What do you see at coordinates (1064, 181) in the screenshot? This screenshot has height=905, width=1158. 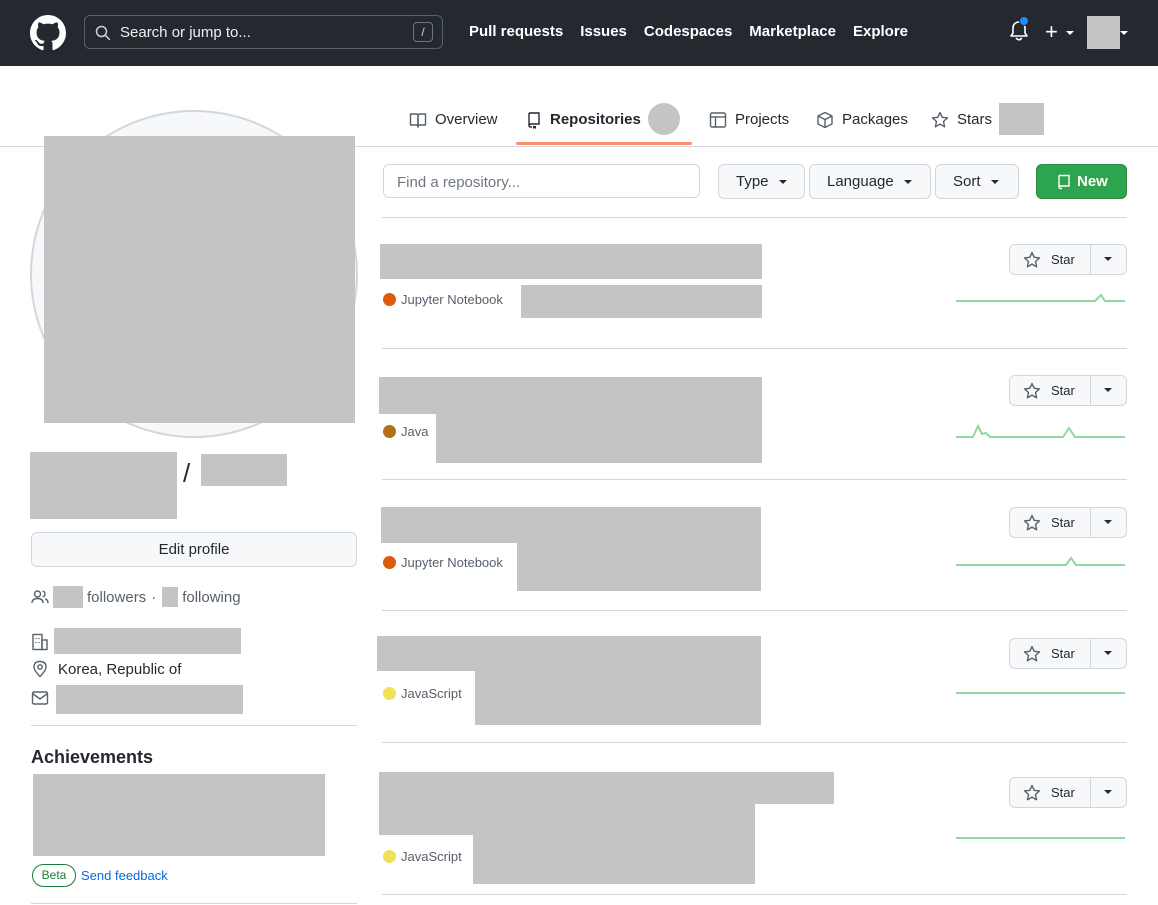 I see `repo-icon` at bounding box center [1064, 181].